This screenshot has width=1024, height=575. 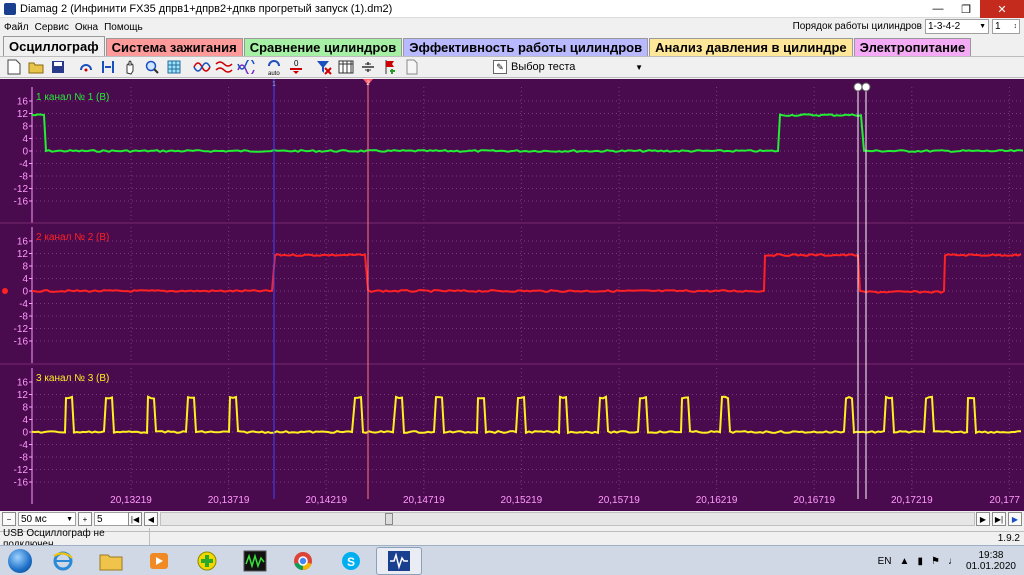 What do you see at coordinates (998, 26) in the screenshot?
I see `cylinder-number-value: 1` at bounding box center [998, 26].